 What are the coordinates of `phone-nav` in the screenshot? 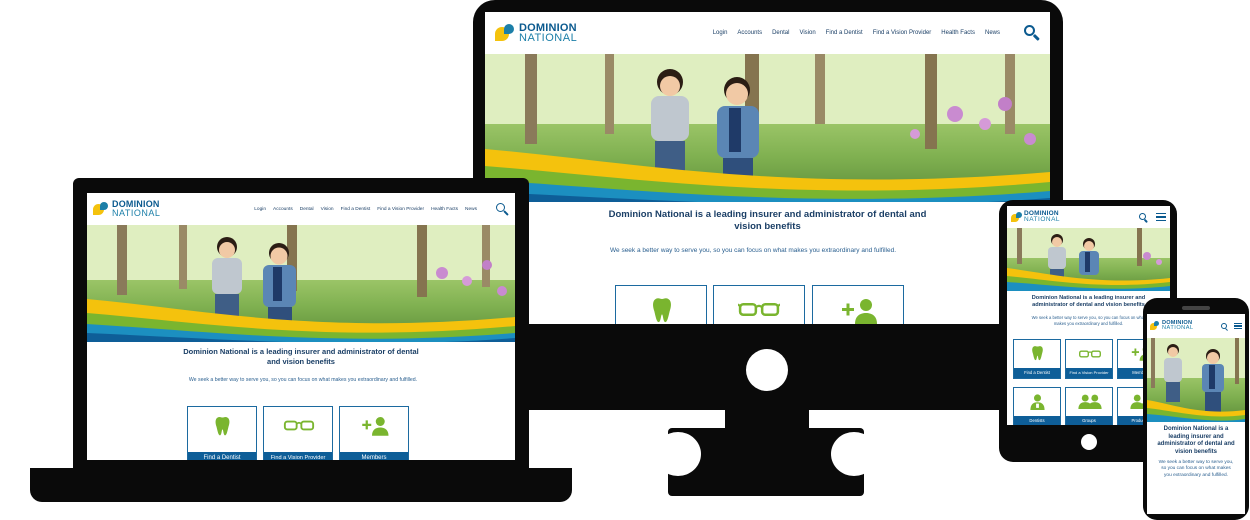 It's located at (1231, 326).